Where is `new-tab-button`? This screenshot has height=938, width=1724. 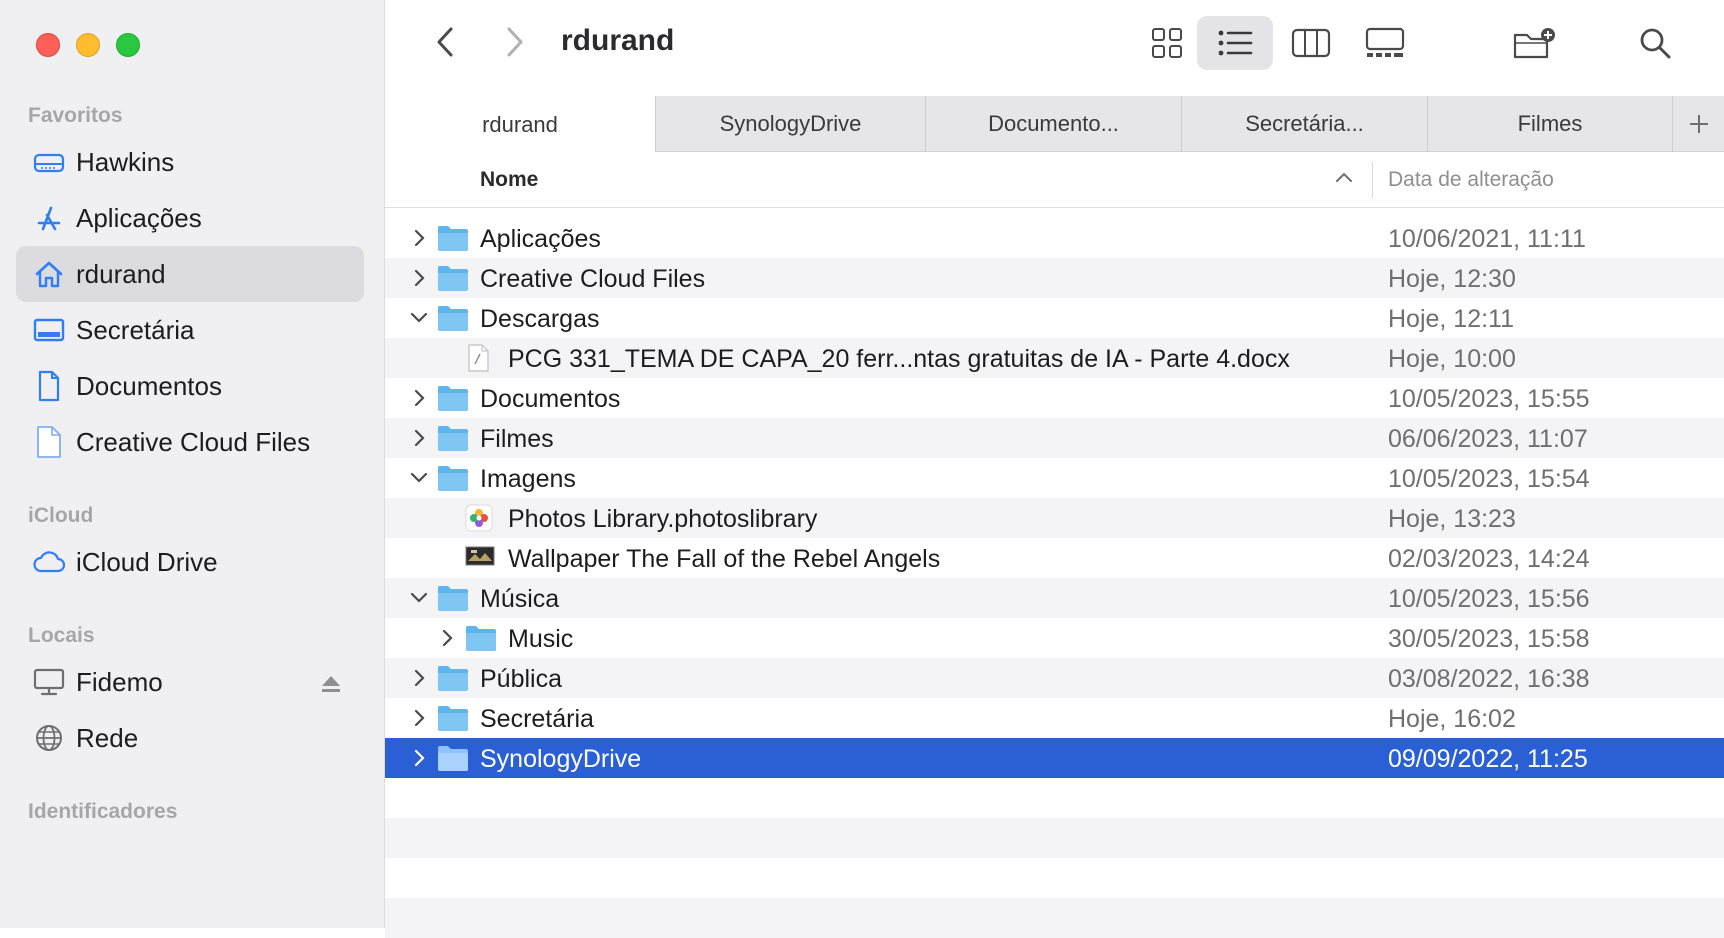 new-tab-button is located at coordinates (1698, 124).